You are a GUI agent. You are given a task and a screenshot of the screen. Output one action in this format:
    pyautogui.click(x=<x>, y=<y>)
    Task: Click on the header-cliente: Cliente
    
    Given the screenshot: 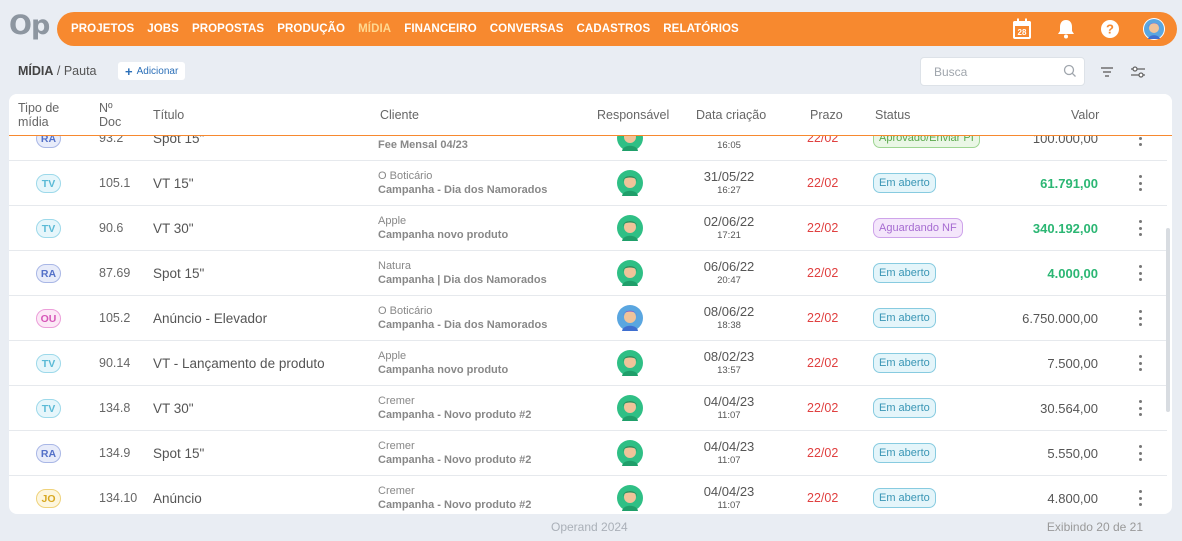 What is the action you would take?
    pyautogui.click(x=399, y=115)
    